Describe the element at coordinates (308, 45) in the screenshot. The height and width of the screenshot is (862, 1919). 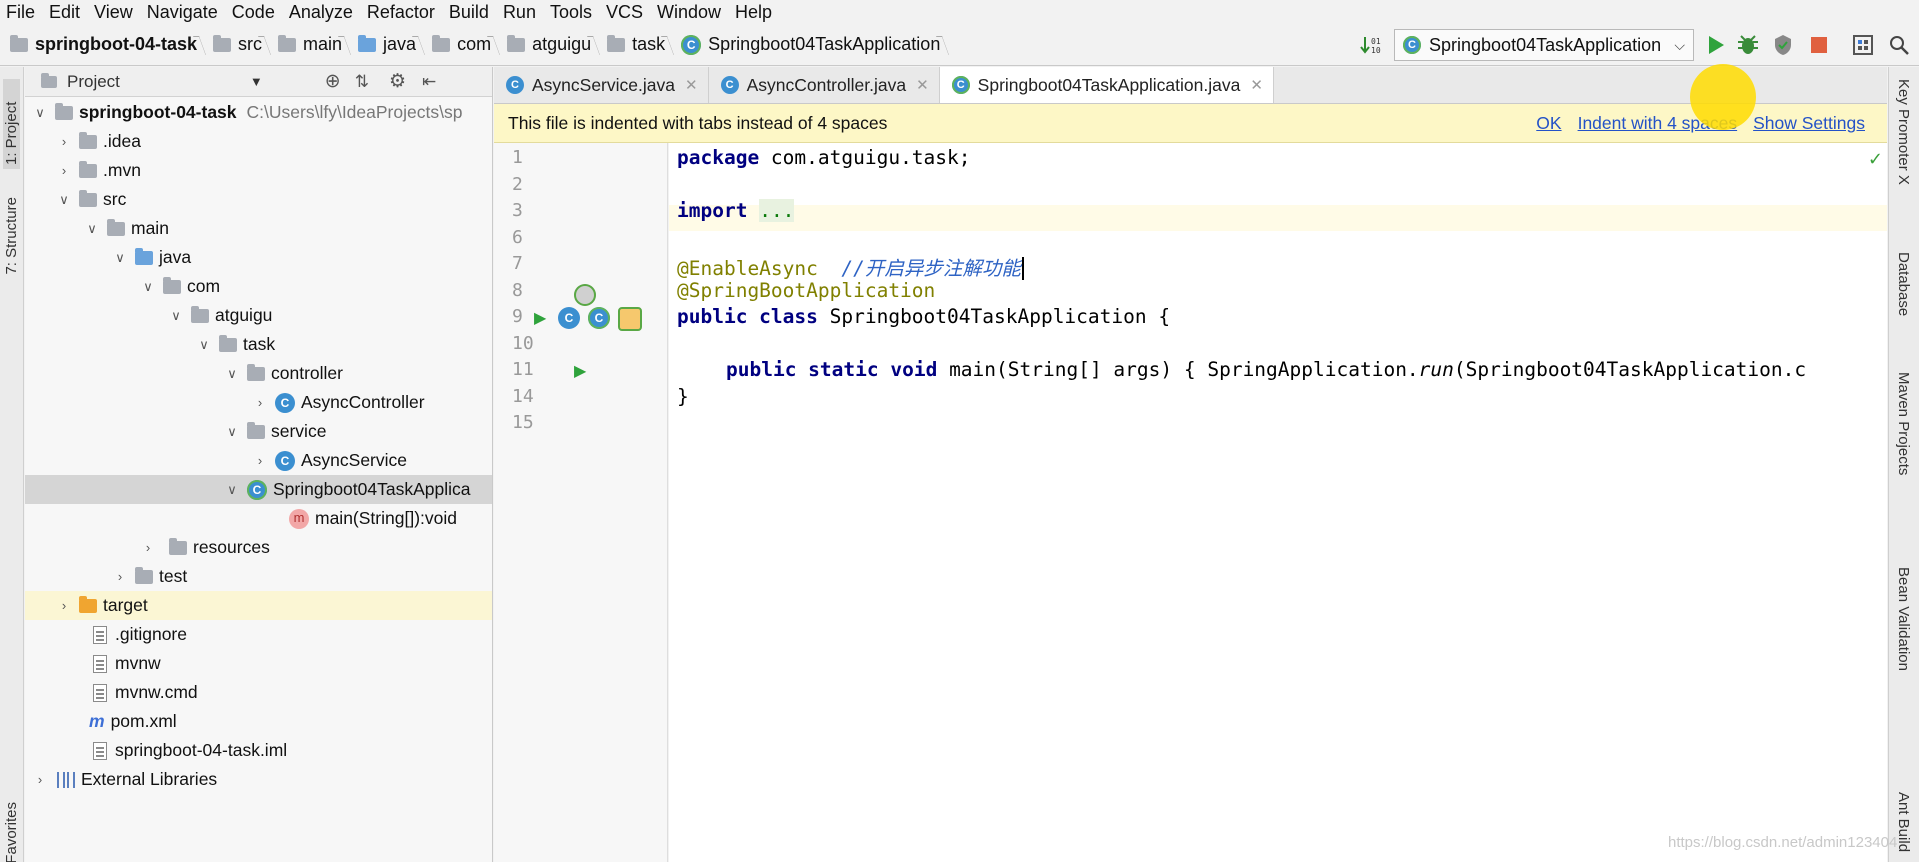
I see `breadcrumb-main: main` at that location.